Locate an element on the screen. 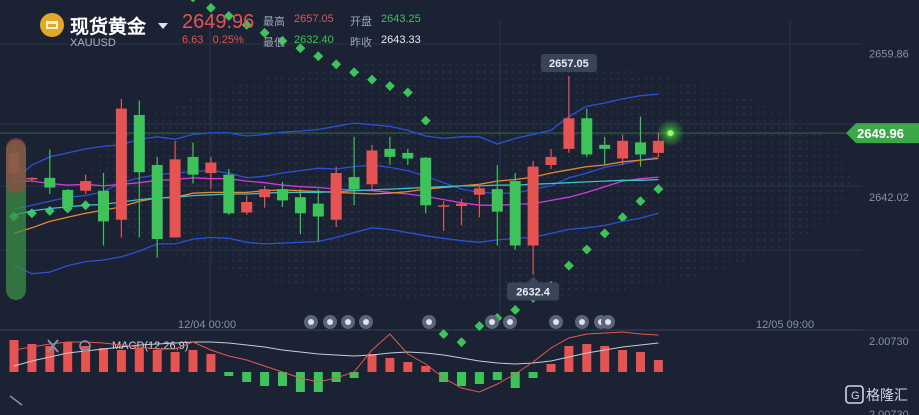 The image size is (919, 415). price-tick-label: 2659.86 is located at coordinates (889, 54).